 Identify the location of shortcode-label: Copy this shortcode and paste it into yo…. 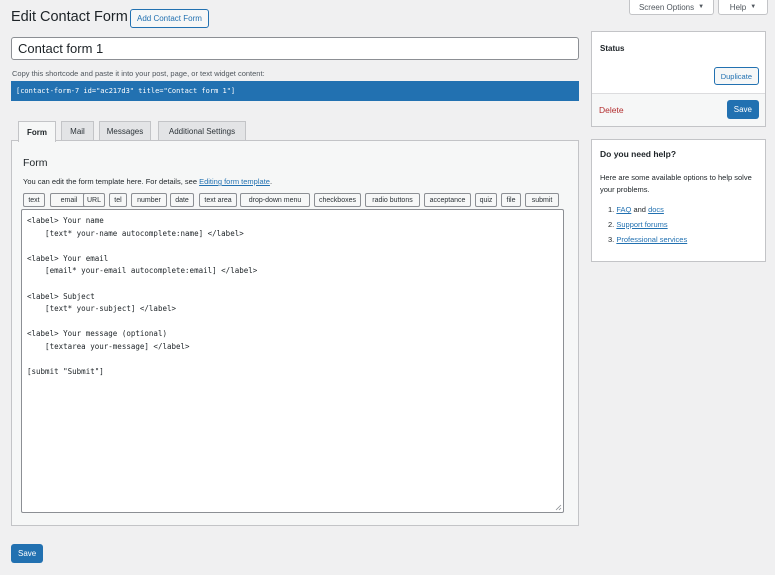
(138, 73).